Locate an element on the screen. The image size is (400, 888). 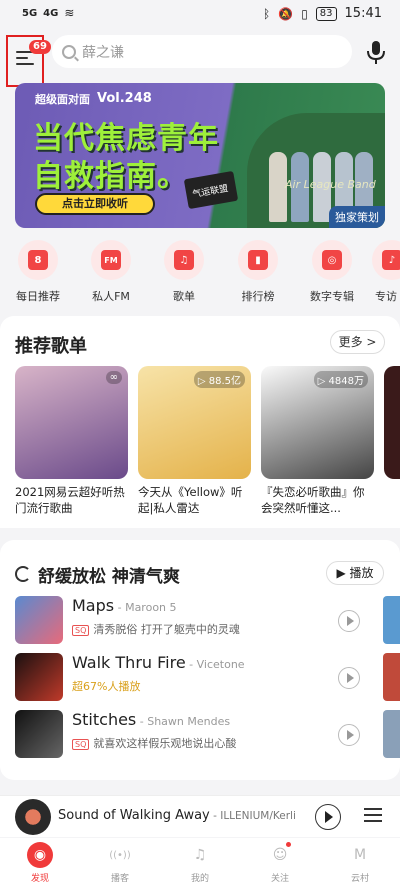
song-name: Maps - Maroon 5 is located at coordinates (124, 605).